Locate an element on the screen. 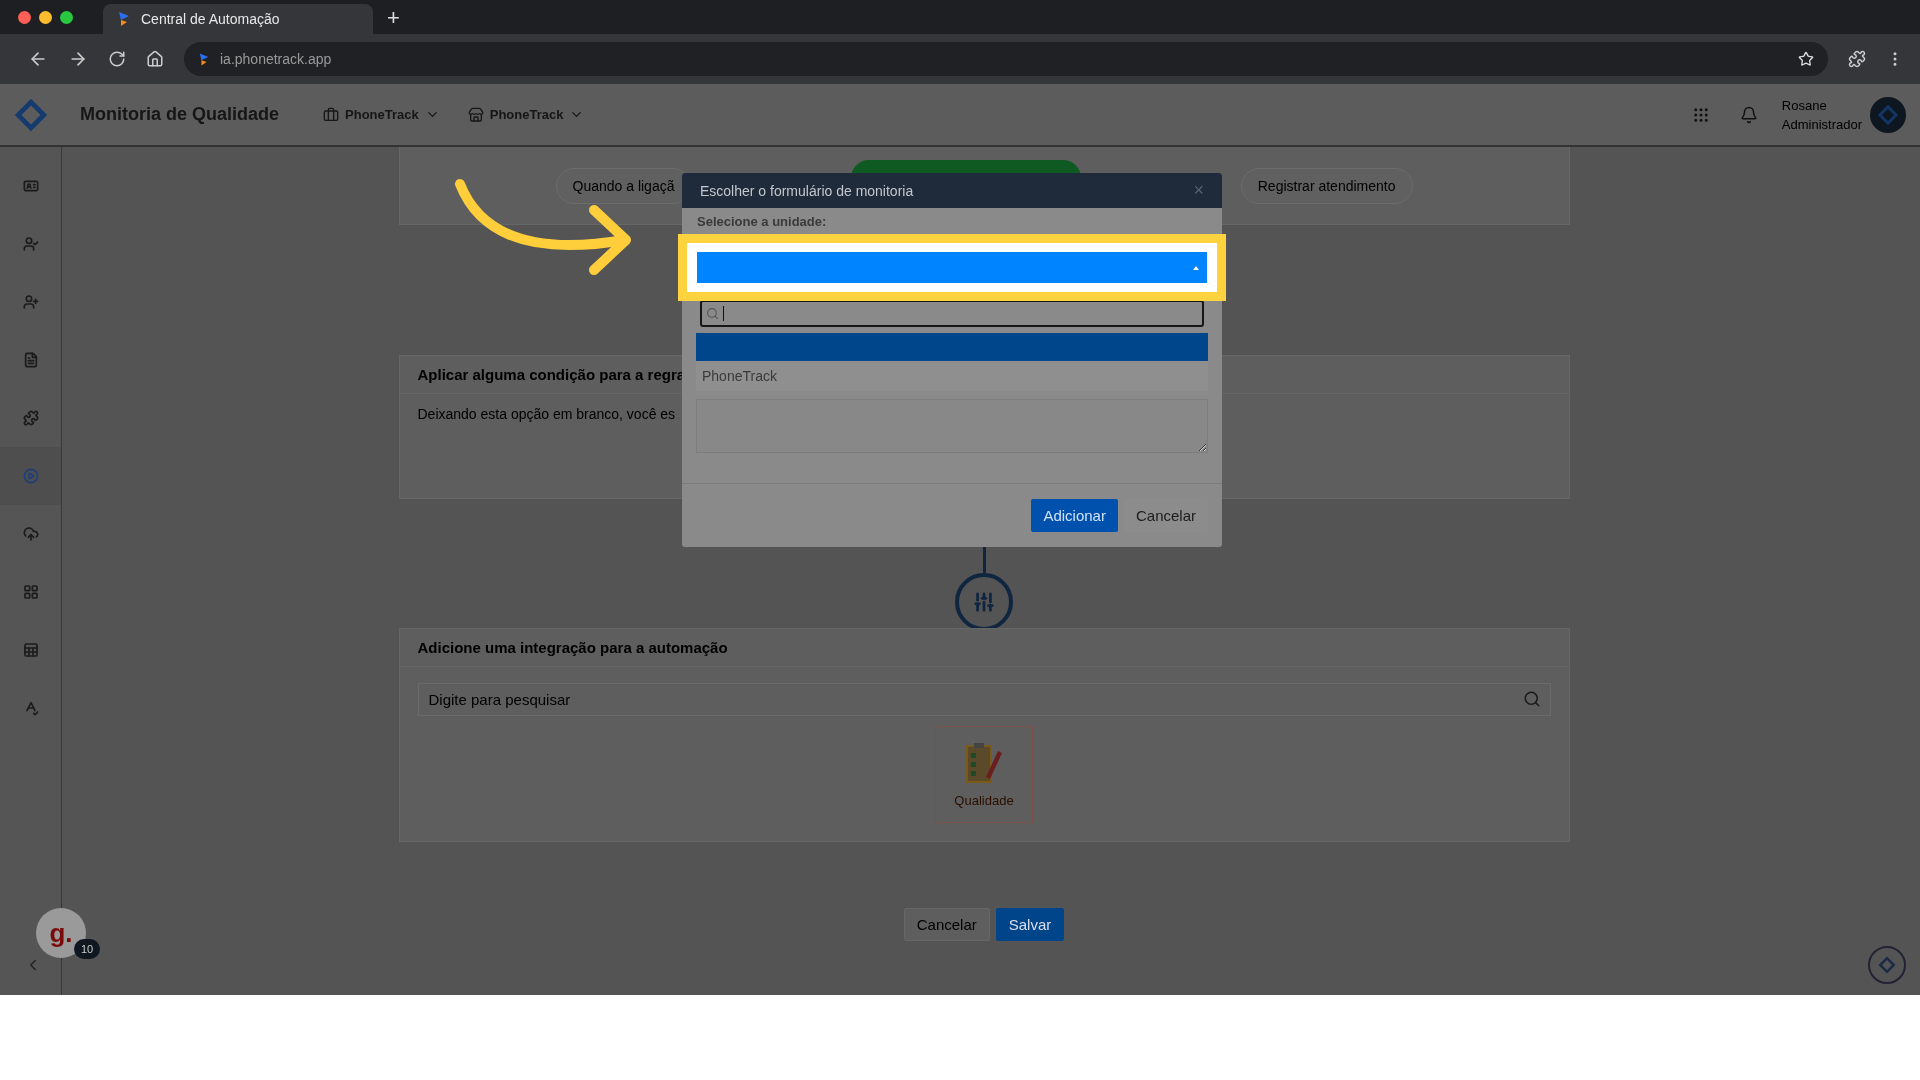 This screenshot has height=1080, width=1920. search-field: Digite para pesquisar is located at coordinates (984, 699).